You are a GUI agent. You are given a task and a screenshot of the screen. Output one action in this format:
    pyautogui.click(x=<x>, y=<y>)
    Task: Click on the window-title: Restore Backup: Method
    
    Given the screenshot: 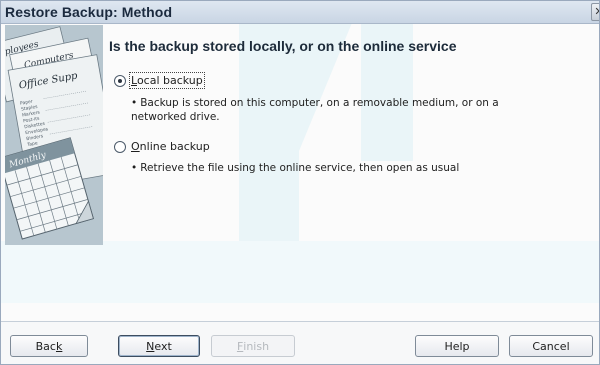 What is the action you would take?
    pyautogui.click(x=89, y=12)
    